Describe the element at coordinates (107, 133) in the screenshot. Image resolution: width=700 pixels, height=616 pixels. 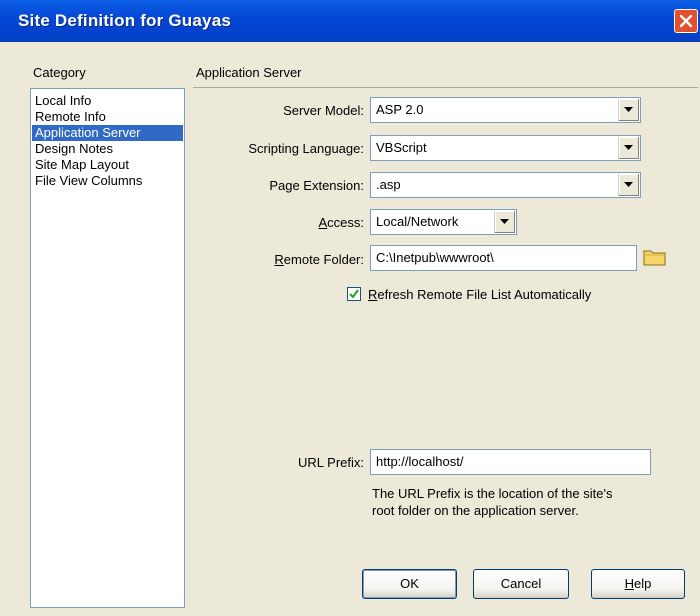
I see `category-item-application-server: Application Server` at that location.